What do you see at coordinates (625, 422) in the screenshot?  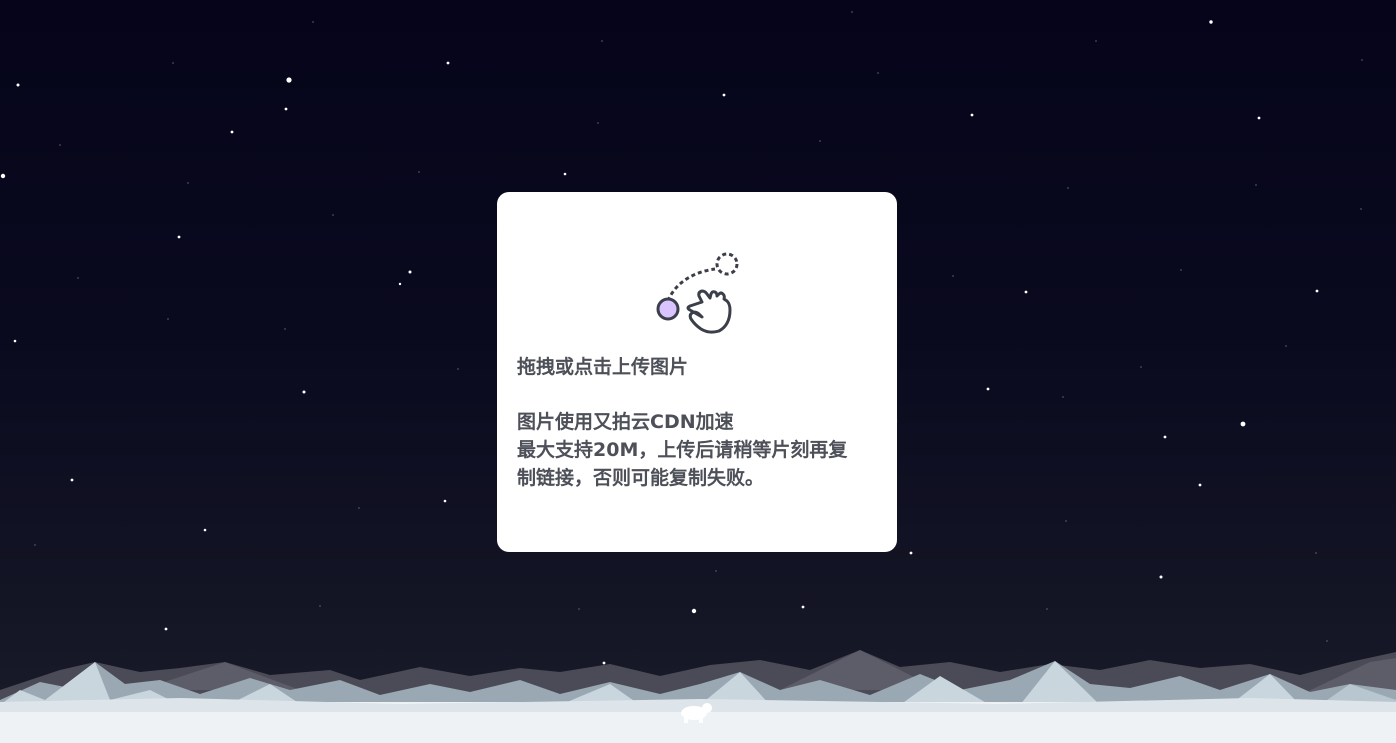 I see `upload-desc-line: 图片使用又拍云CDN加速` at bounding box center [625, 422].